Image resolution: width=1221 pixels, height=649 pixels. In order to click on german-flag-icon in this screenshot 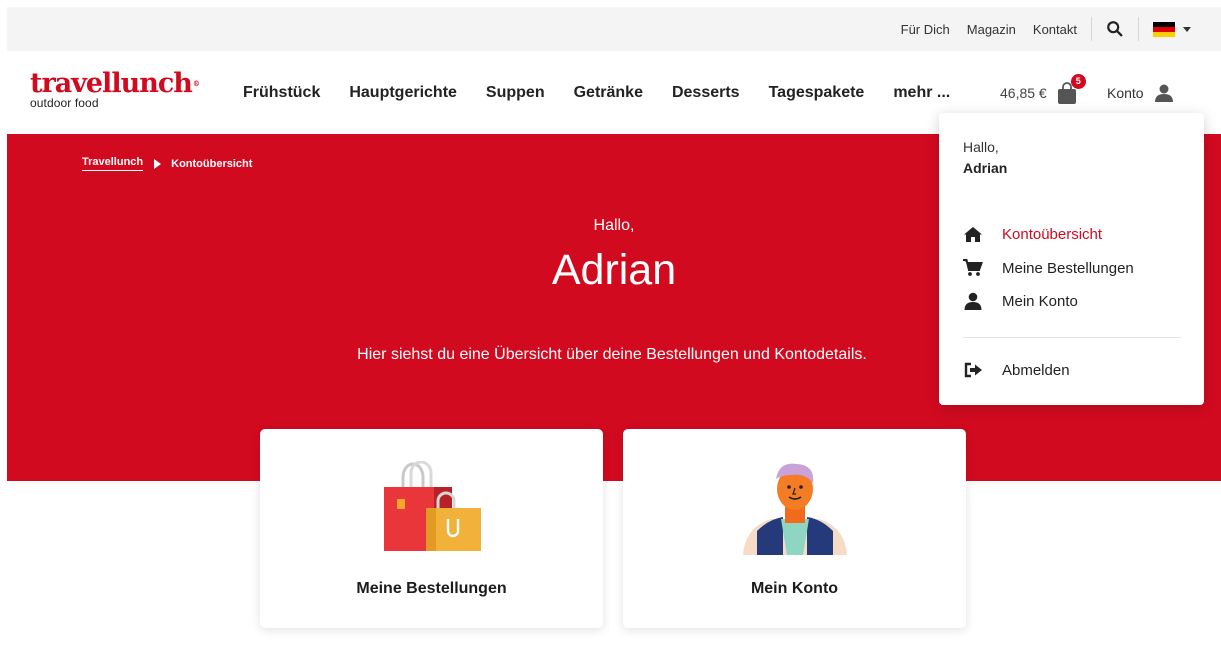, I will do `click(1164, 29)`.